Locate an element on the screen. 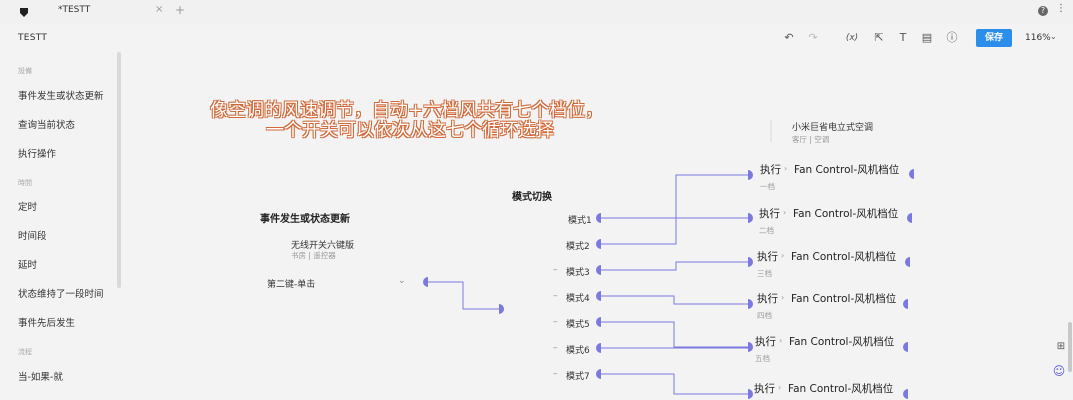 The width and height of the screenshot is (1073, 400). action-4-value: 四档 is located at coordinates (764, 315).